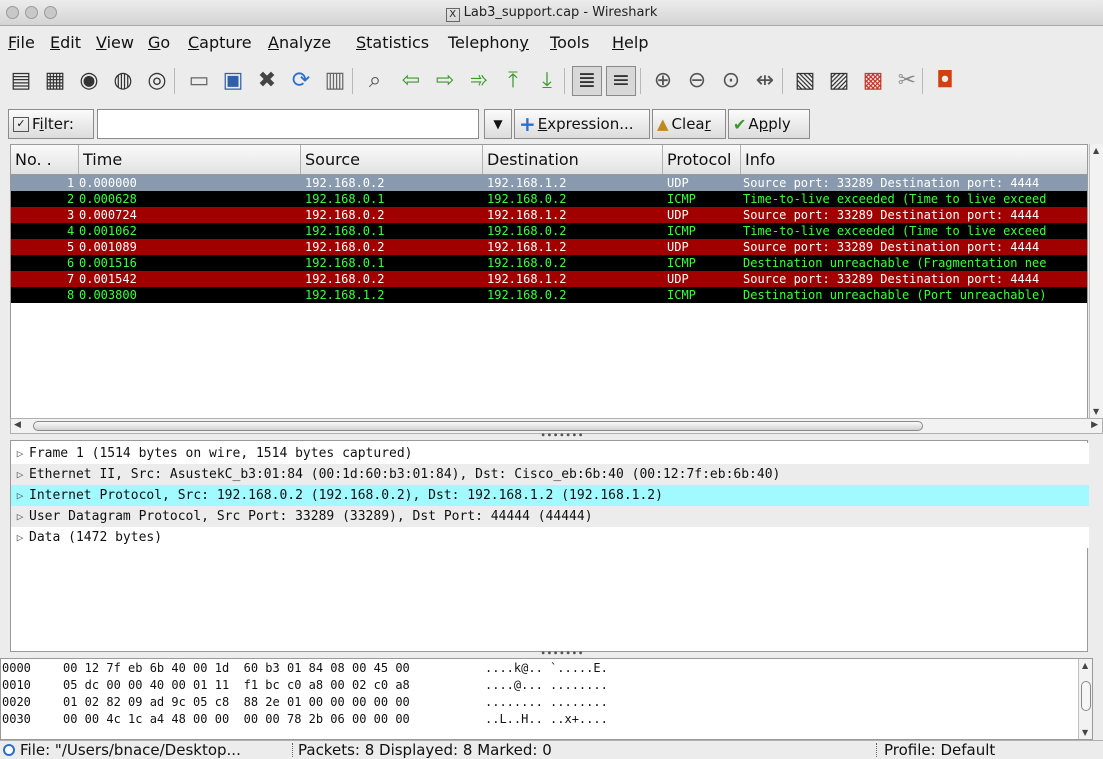 The height and width of the screenshot is (759, 1103). What do you see at coordinates (765, 81) in the screenshot?
I see `resize-columns-icon: ⇹` at bounding box center [765, 81].